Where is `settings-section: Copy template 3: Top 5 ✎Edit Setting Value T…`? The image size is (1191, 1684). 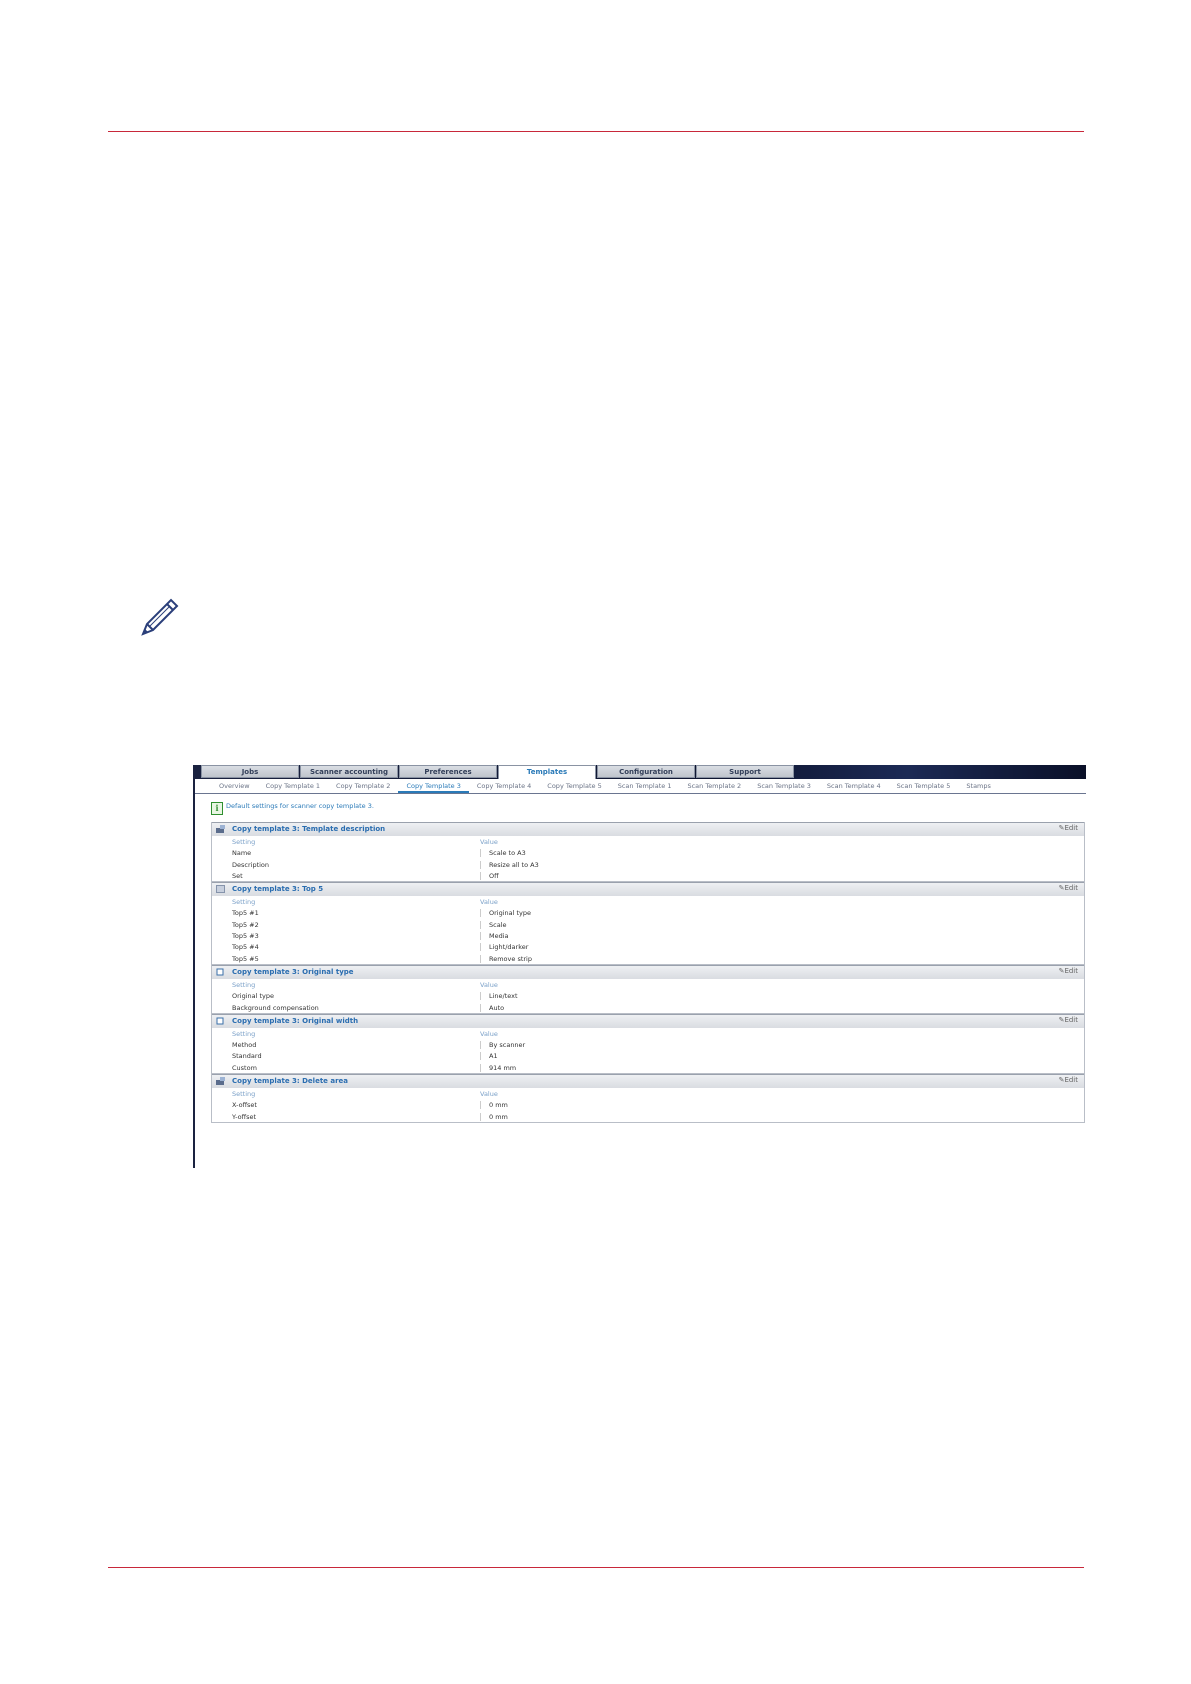
settings-section: Copy template 3: Top 5 ✎Edit Setting Value T… is located at coordinates (648, 923).